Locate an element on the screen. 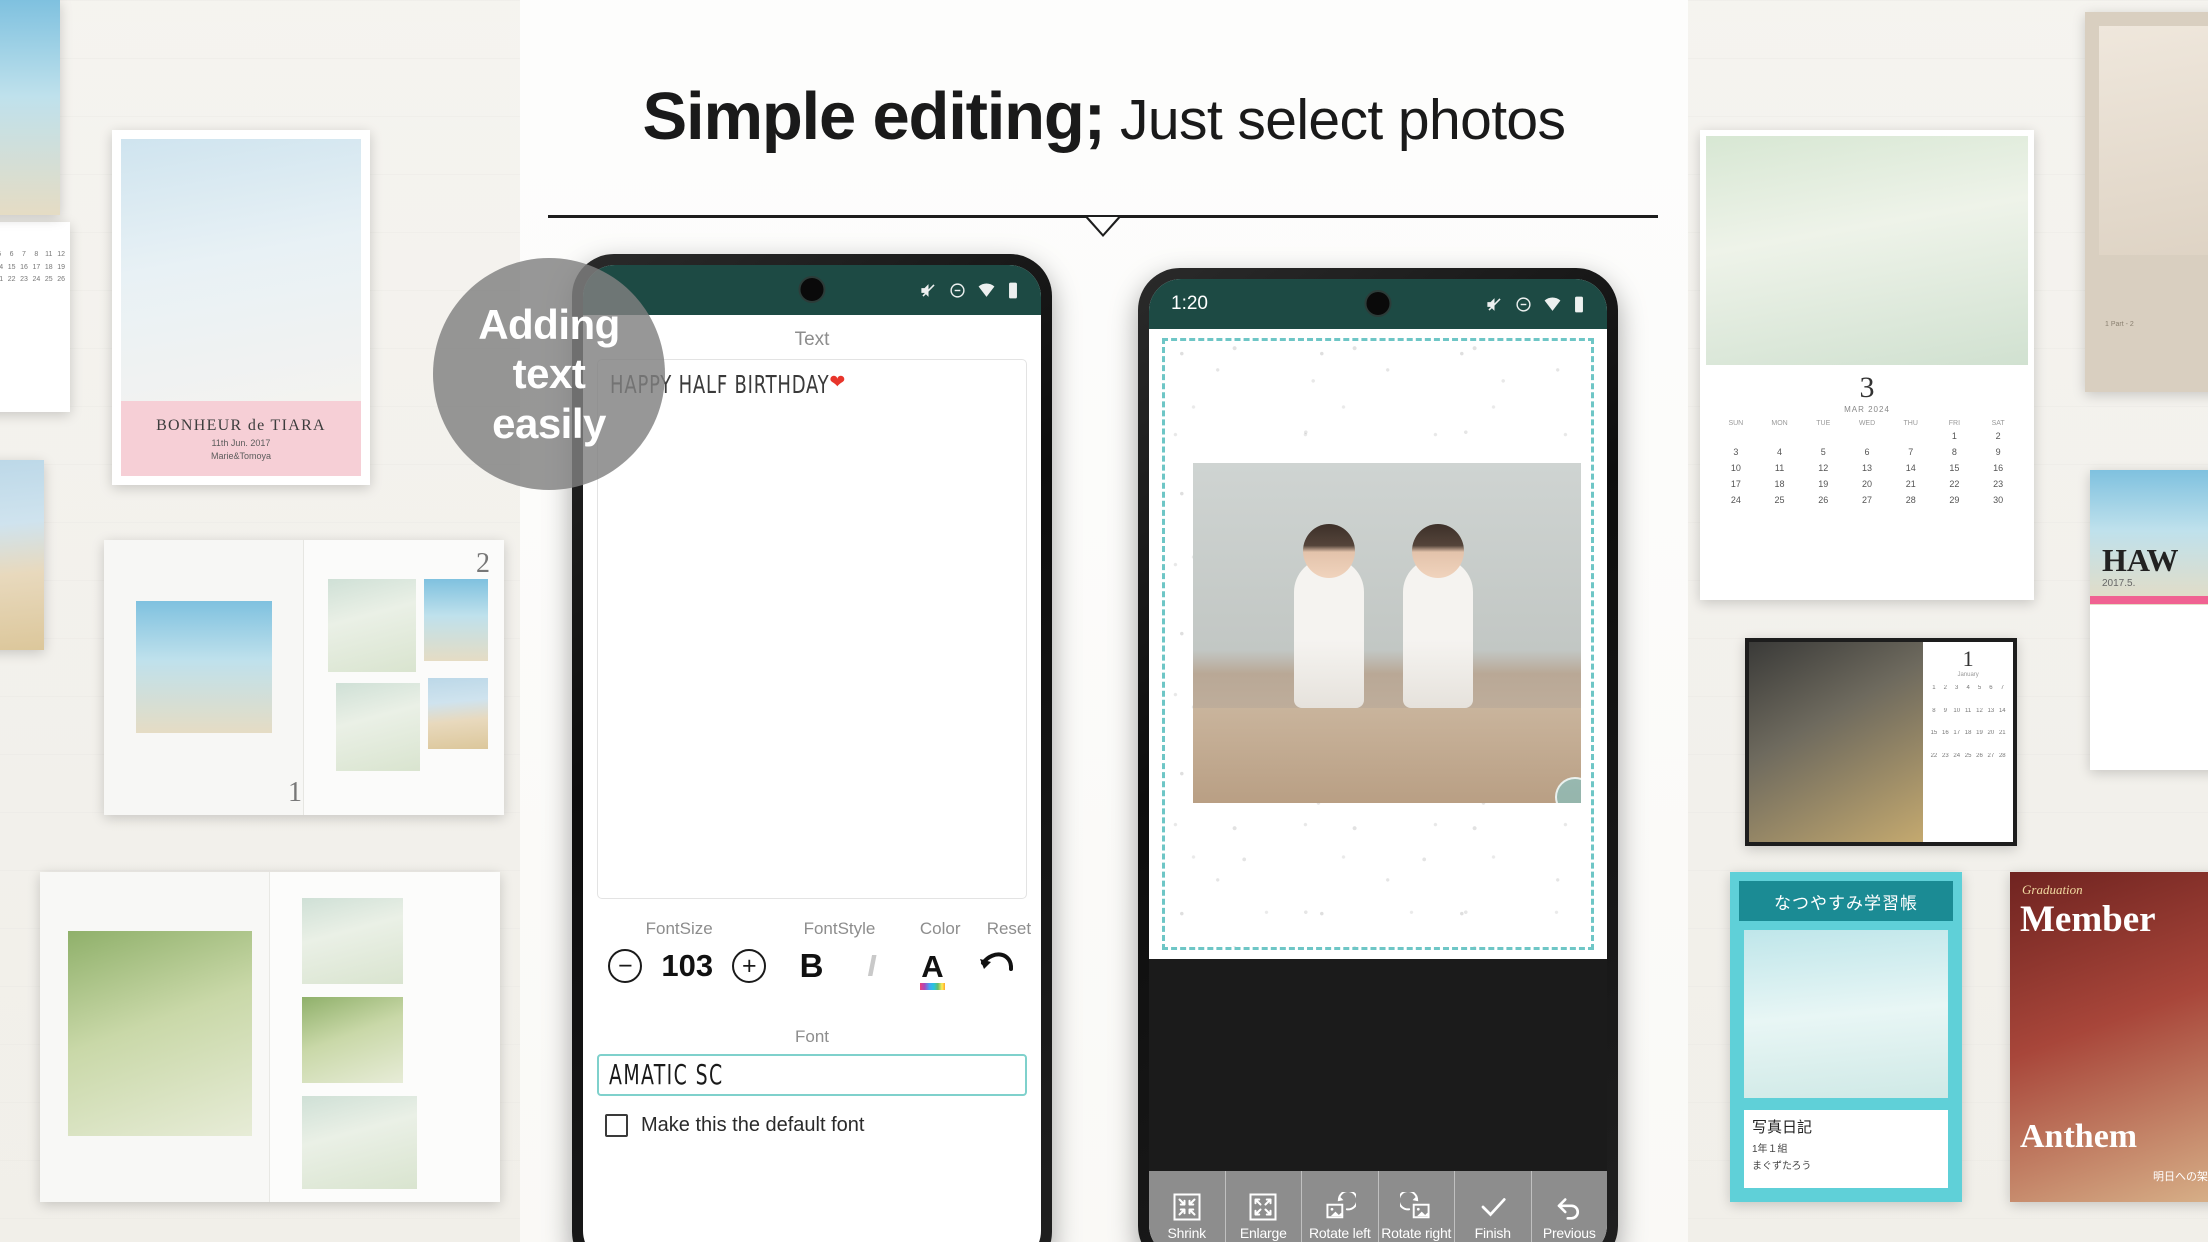  book-sub: Anthem is located at coordinates (2079, 1136).